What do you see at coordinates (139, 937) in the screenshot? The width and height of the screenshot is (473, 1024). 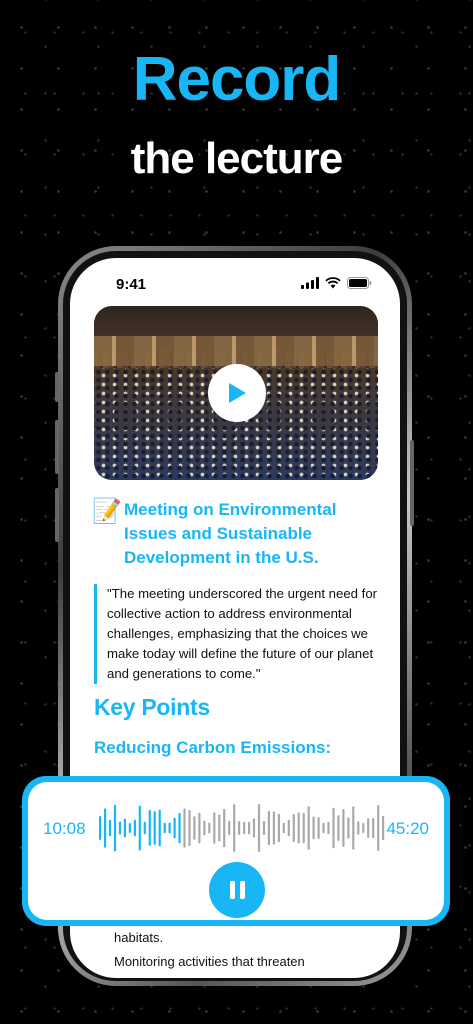 I see `body-text-line: habitats.` at bounding box center [139, 937].